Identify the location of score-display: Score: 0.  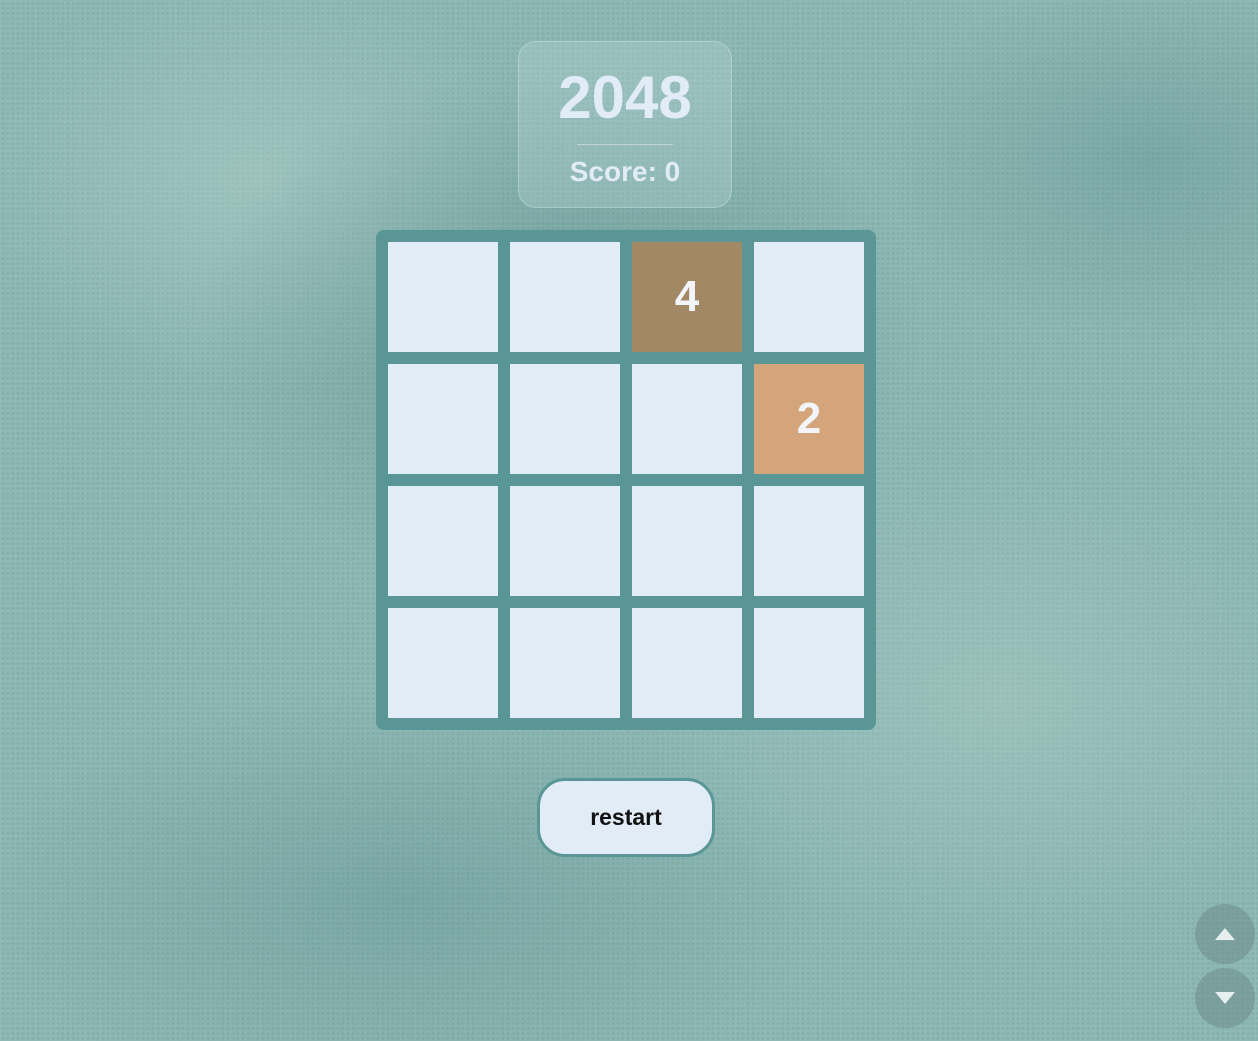
(625, 171).